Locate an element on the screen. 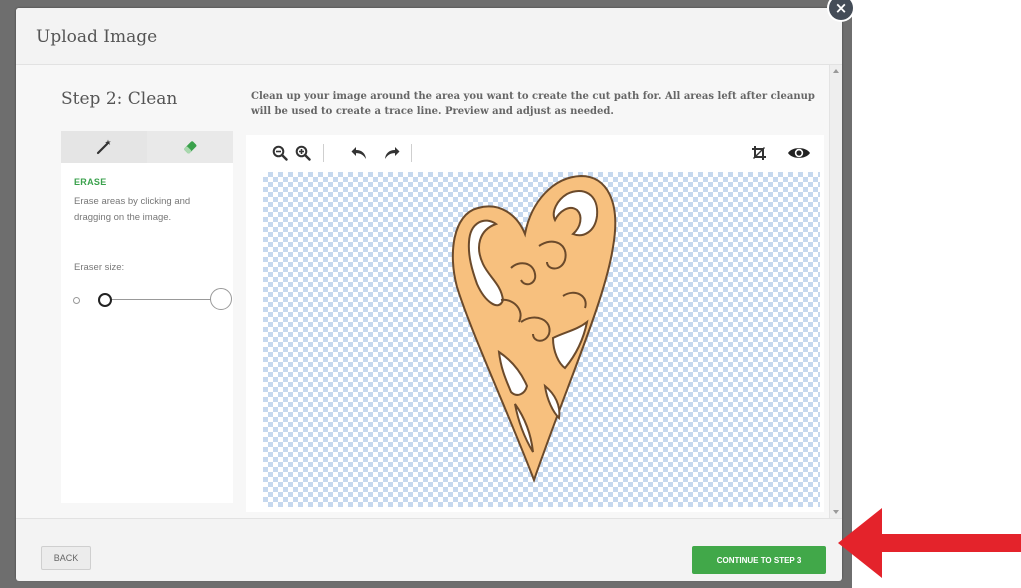 The height and width of the screenshot is (588, 1021). editor-toolbar is located at coordinates (535, 153).